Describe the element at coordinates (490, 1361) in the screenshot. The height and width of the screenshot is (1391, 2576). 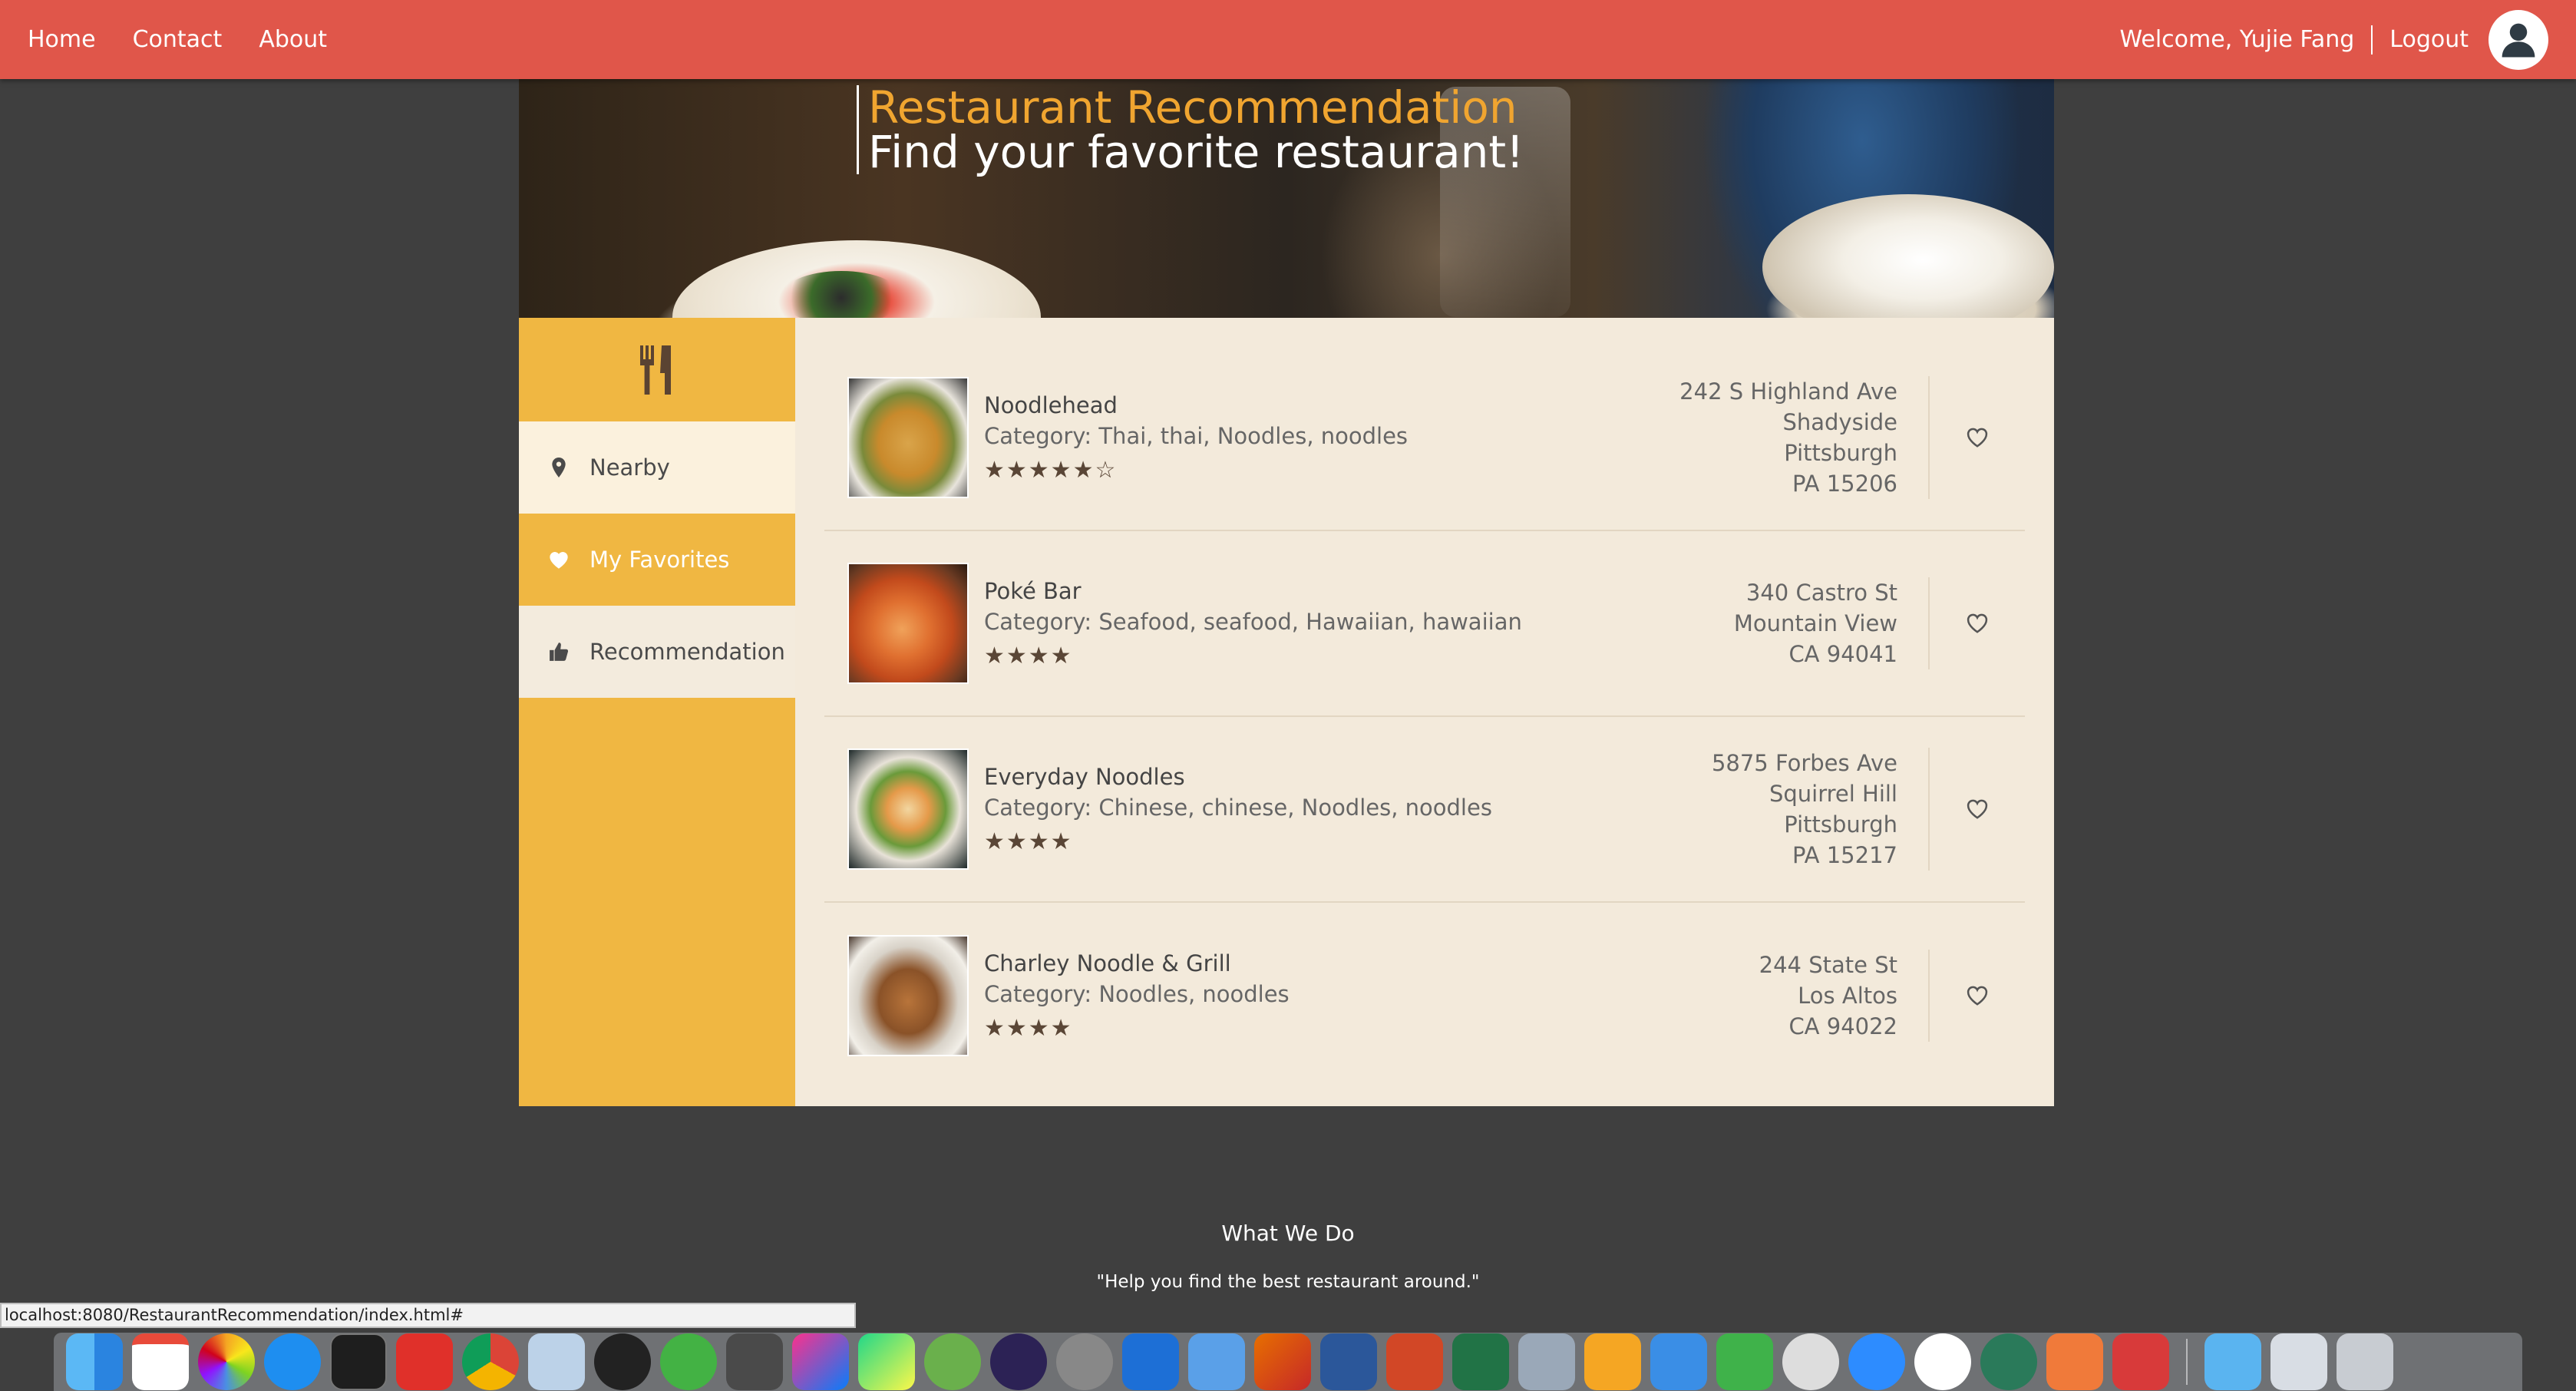
I see `chrome-icon` at that location.